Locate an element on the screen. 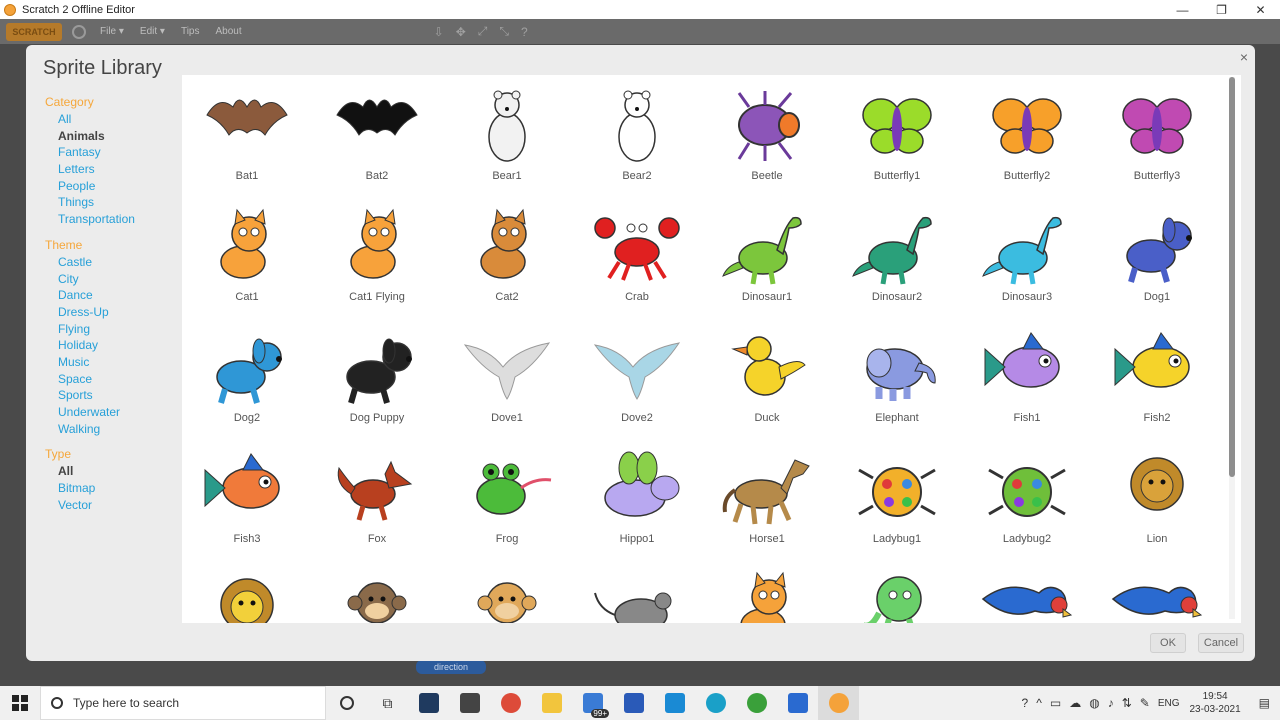 This screenshot has width=1280, height=720. restore-button: ❐ is located at coordinates (1221, 10).